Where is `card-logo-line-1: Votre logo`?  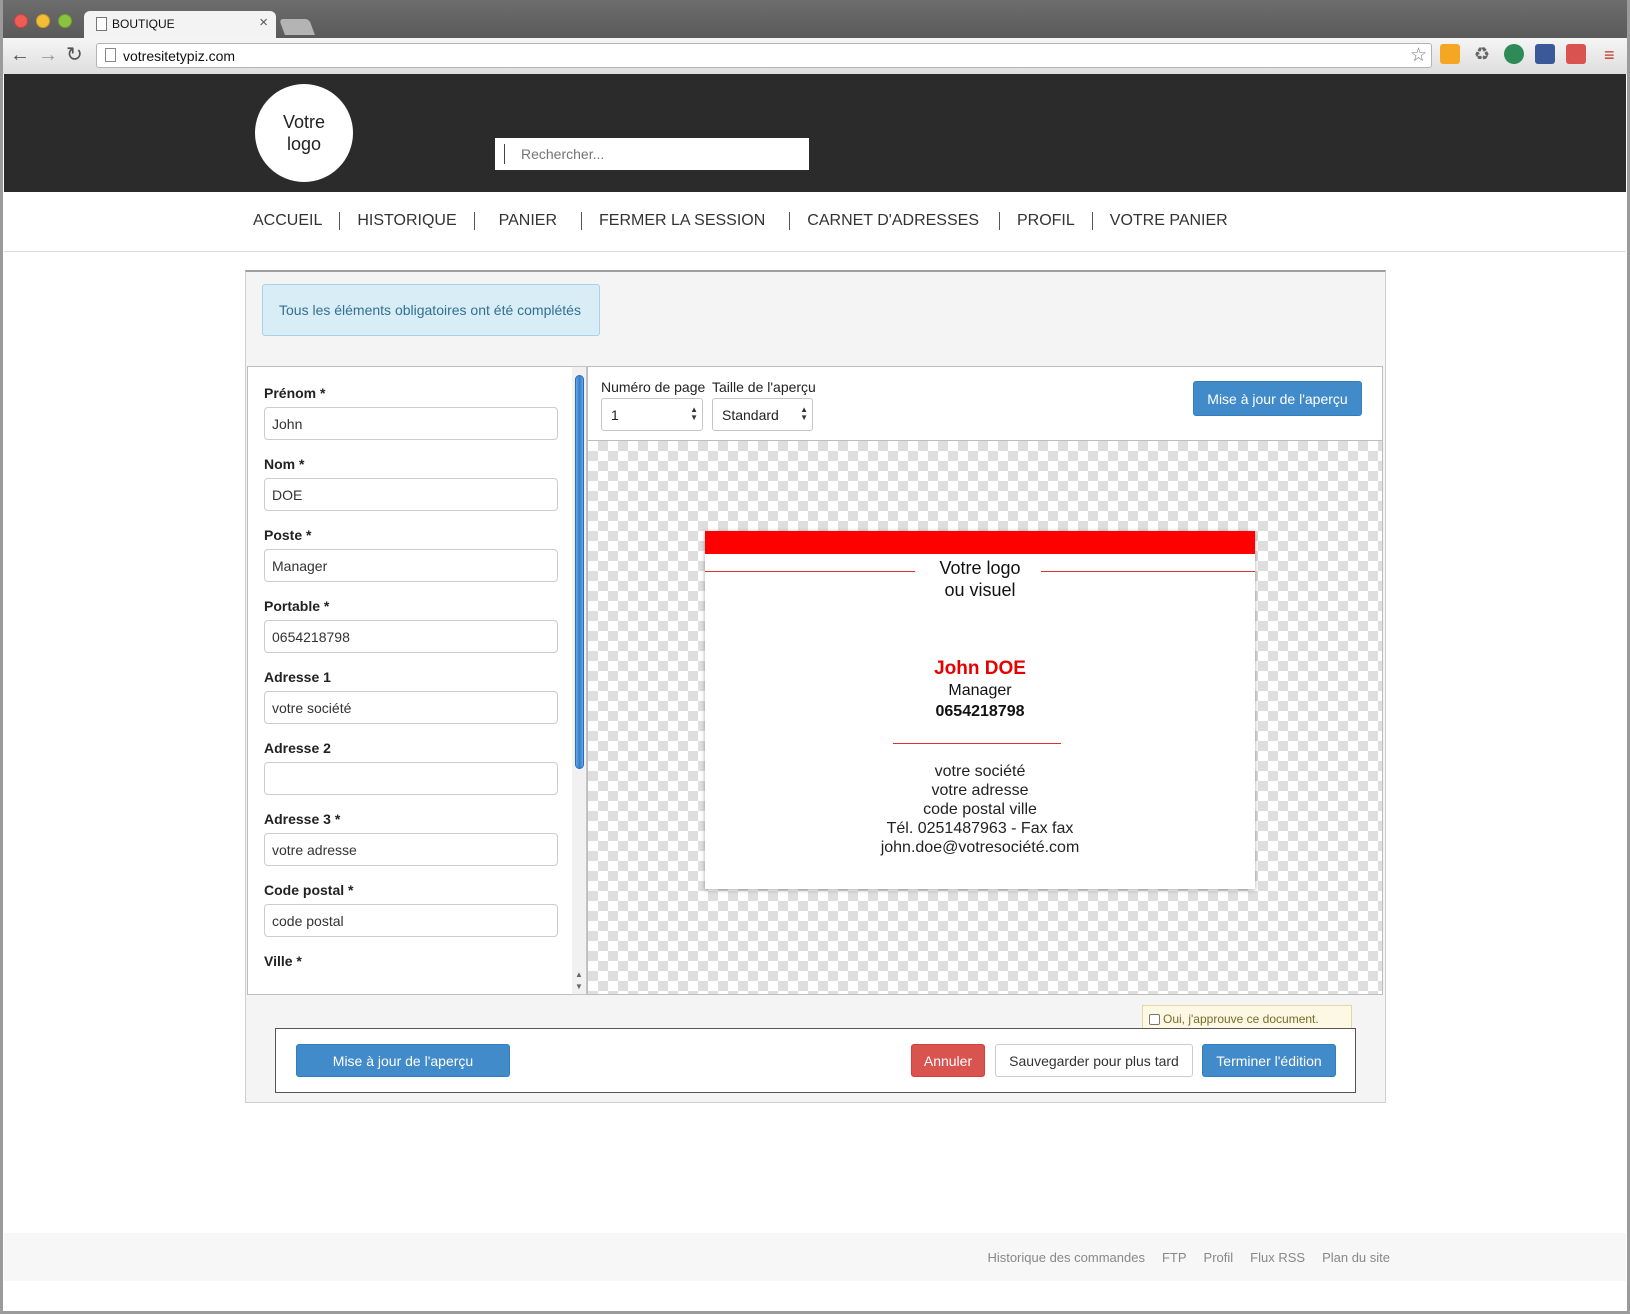
card-logo-line-1: Votre logo is located at coordinates (980, 568).